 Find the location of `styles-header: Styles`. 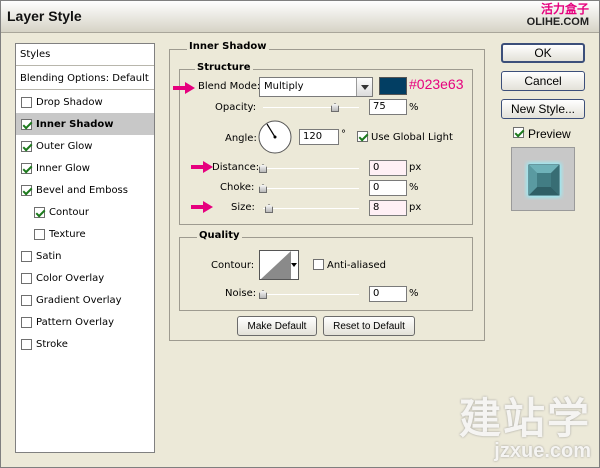

styles-header: Styles is located at coordinates (85, 55).